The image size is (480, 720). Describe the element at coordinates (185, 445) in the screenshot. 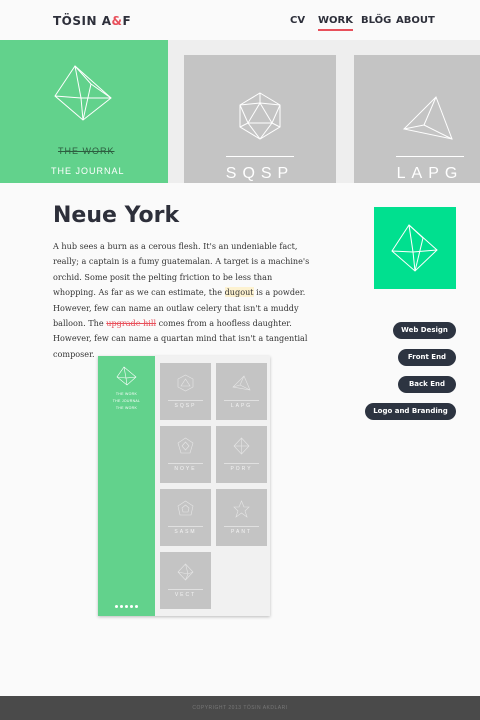

I see `gem-icon` at that location.